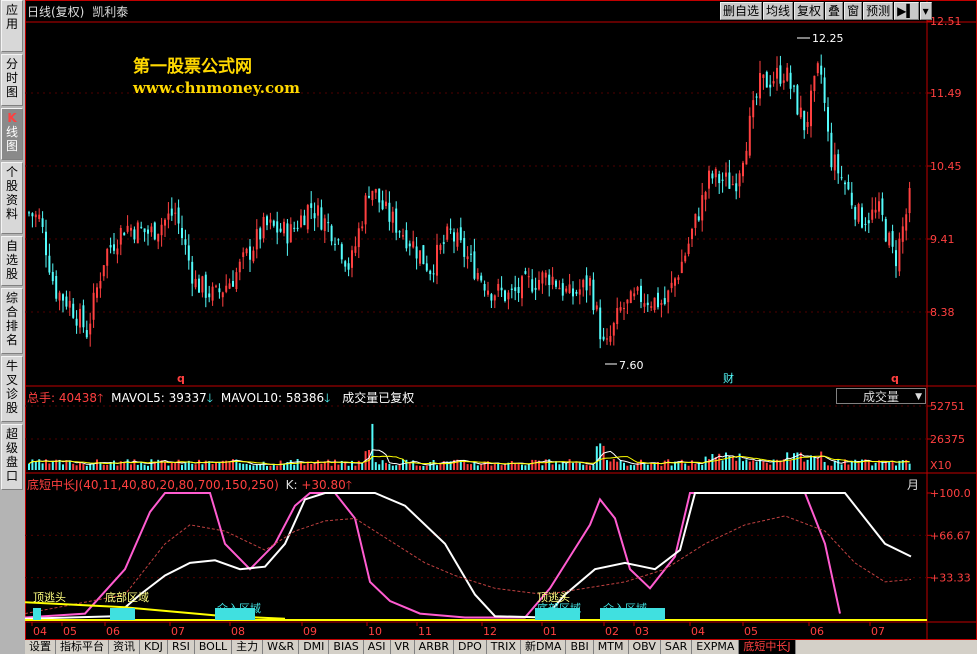 This screenshot has width=977, height=654. Describe the element at coordinates (12, 457) in the screenshot. I see `nav-orderbook: 超级盘口` at that location.